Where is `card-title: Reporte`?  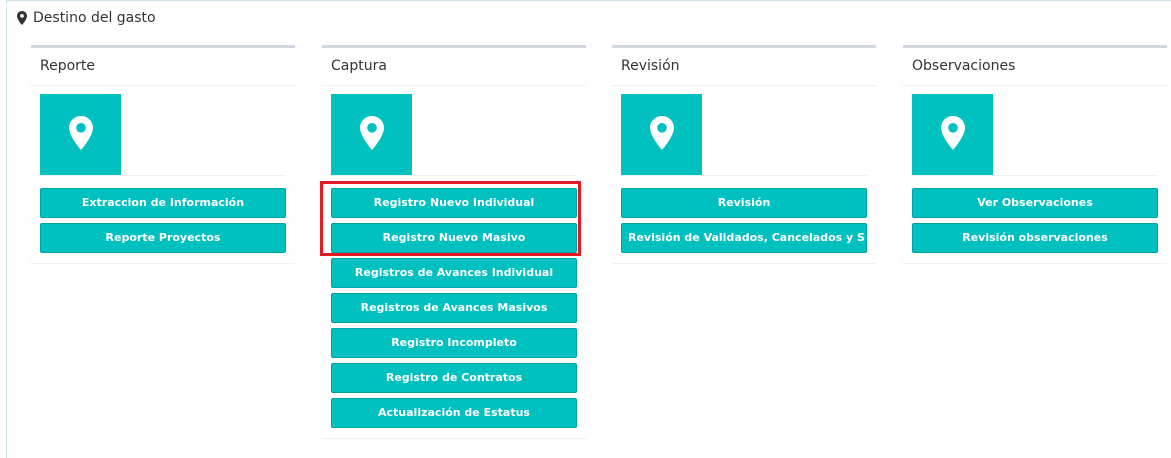
card-title: Reporte is located at coordinates (163, 67).